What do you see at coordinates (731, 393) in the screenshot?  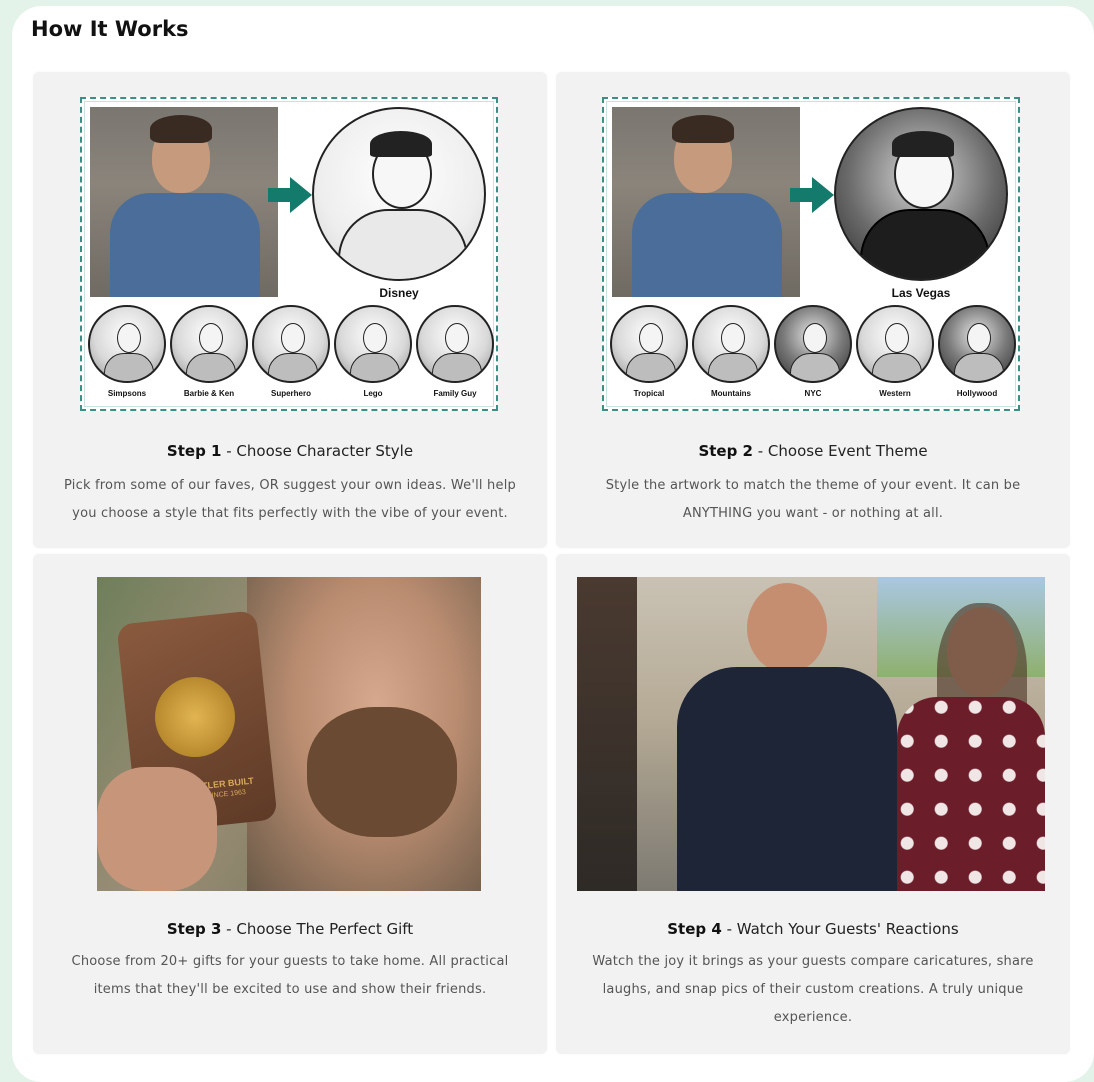 I see `theme-thumb-label: Mountains` at bounding box center [731, 393].